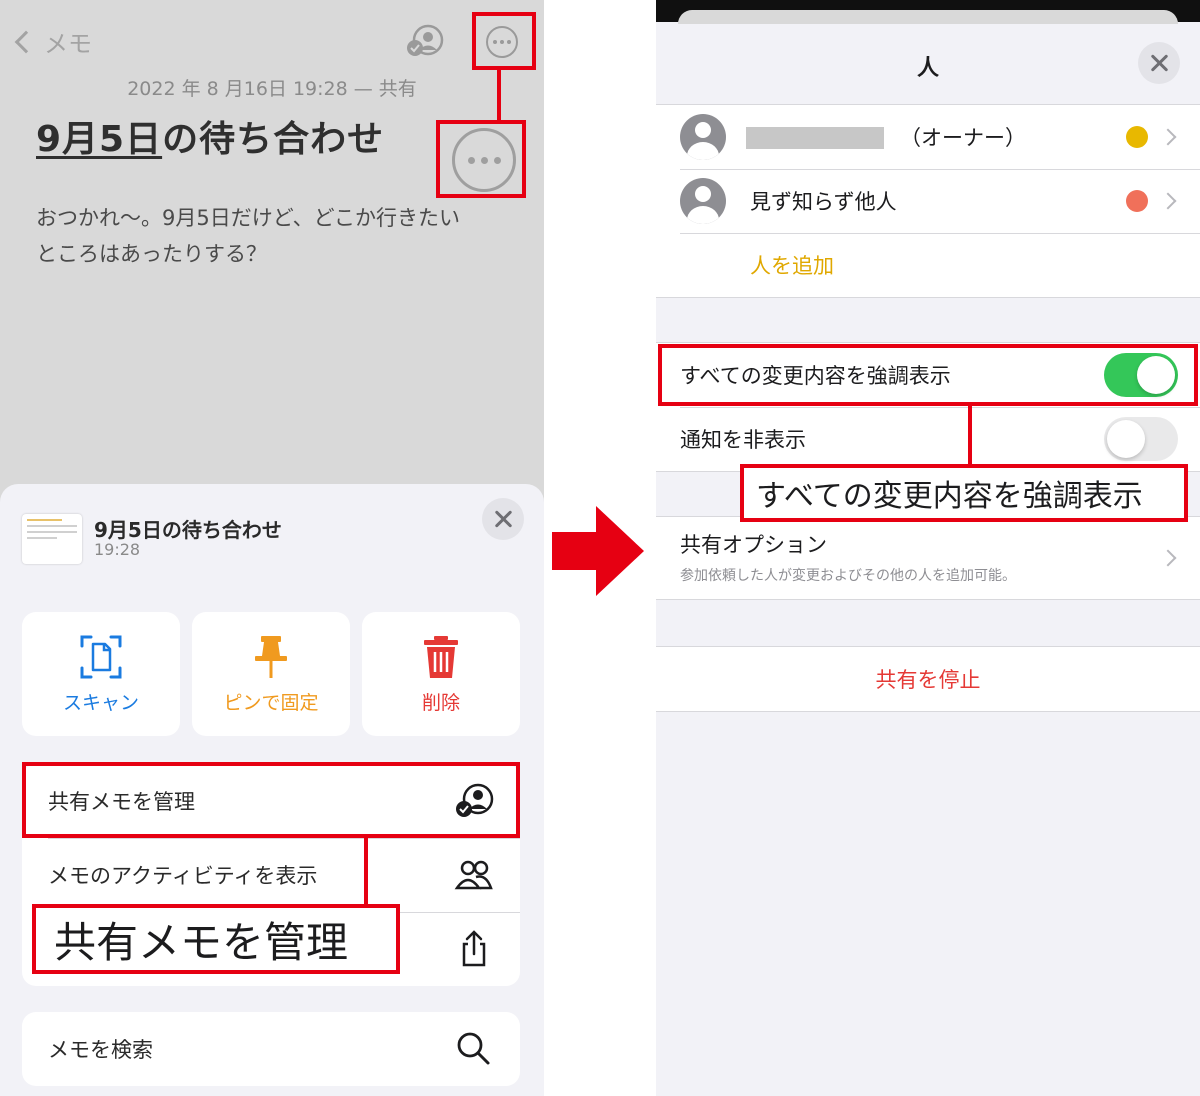  I want to click on scan-label: スキャン, so click(100, 702).